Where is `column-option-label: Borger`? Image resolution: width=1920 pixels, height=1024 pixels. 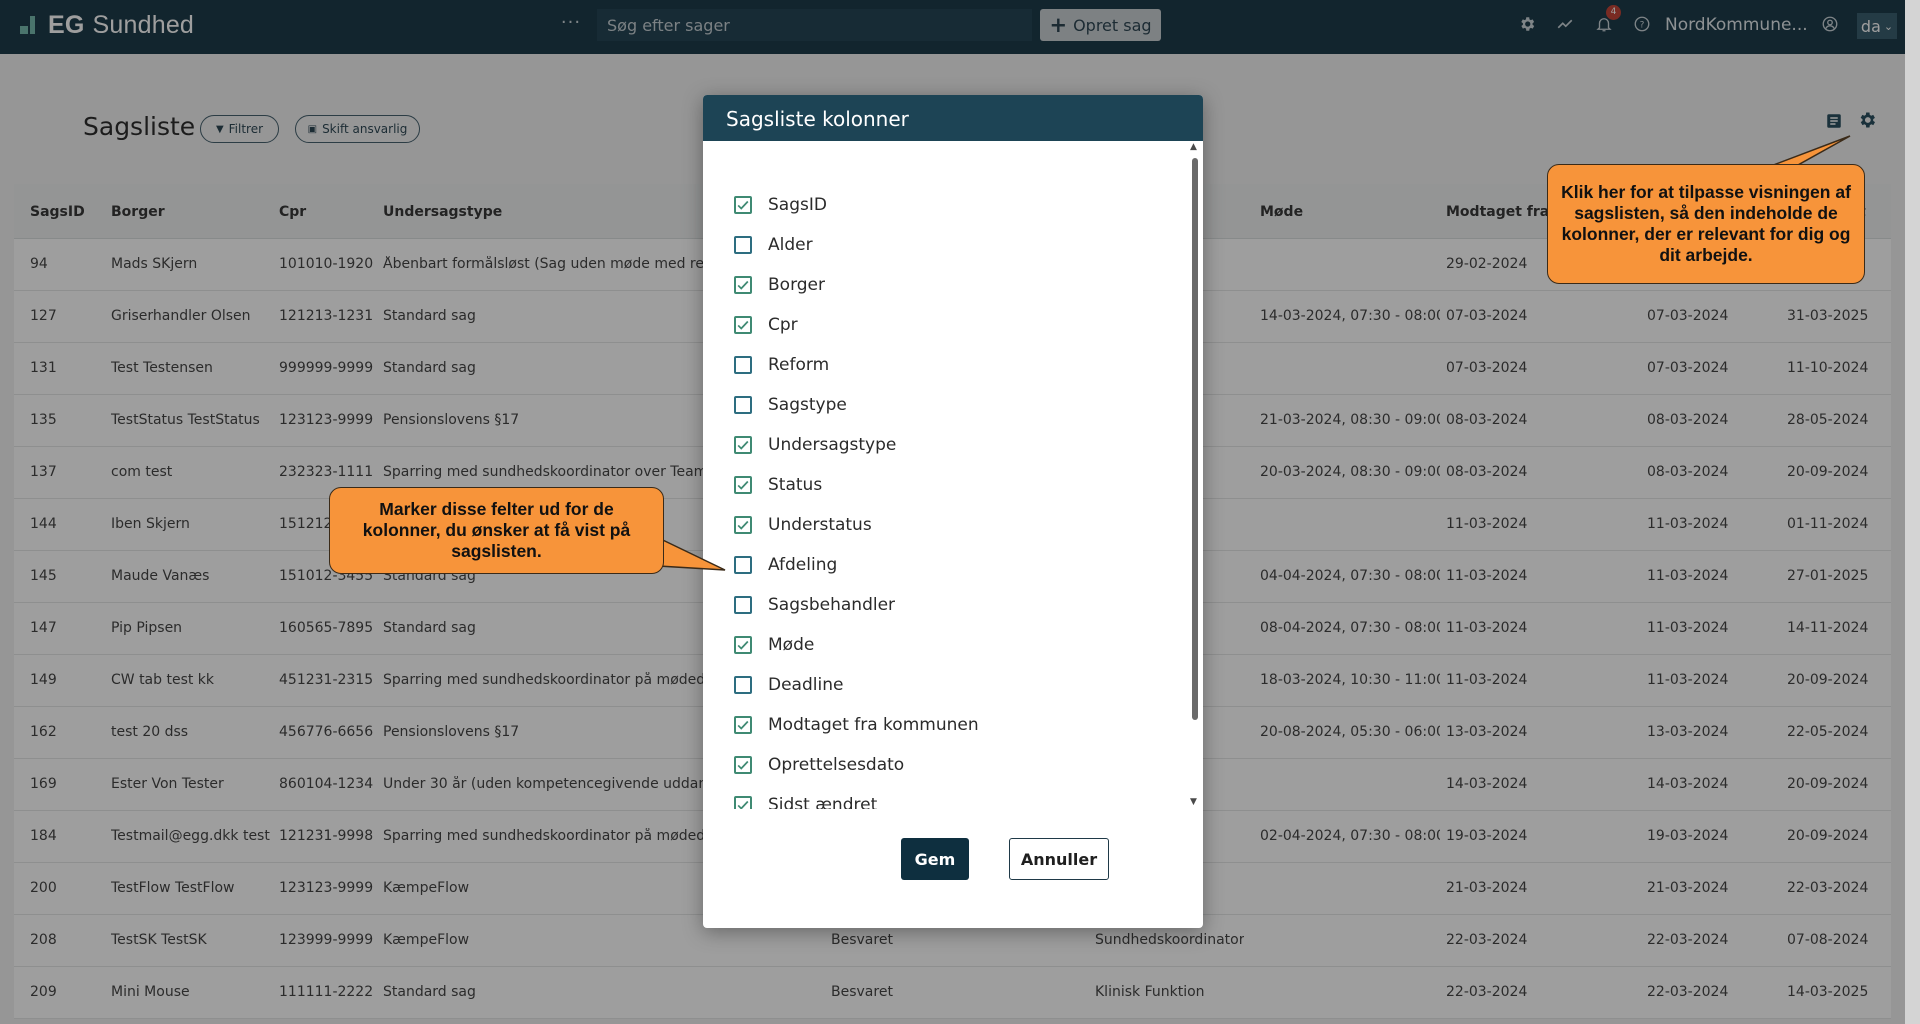 column-option-label: Borger is located at coordinates (796, 285).